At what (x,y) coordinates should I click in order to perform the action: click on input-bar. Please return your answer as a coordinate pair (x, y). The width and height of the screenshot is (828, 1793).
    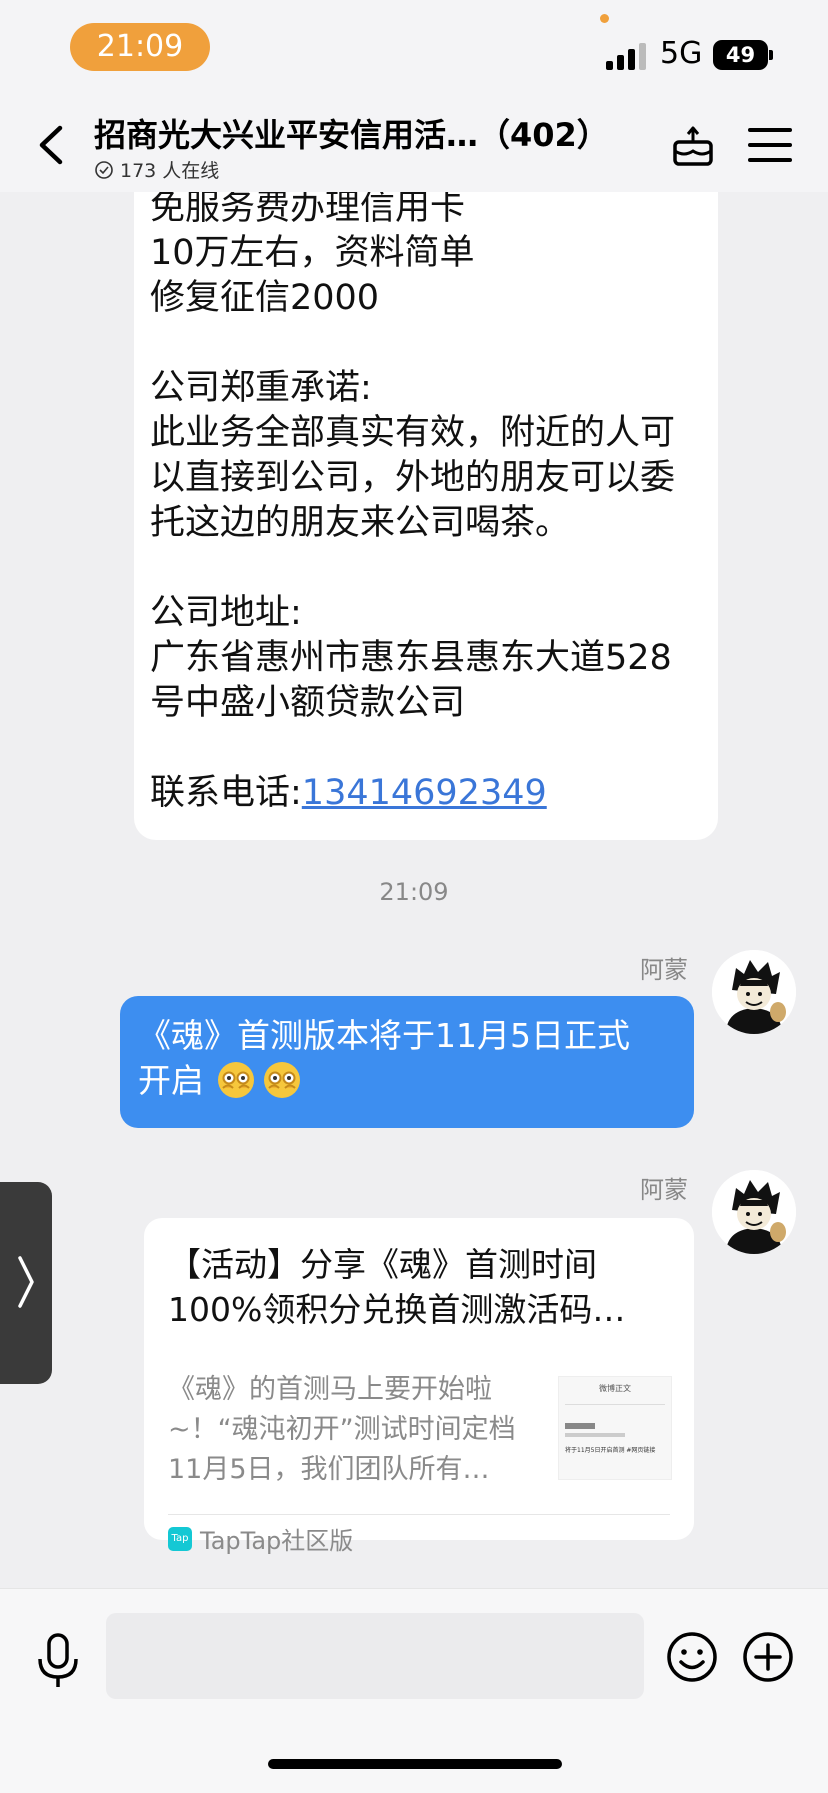
    Looking at the image, I should click on (414, 1690).